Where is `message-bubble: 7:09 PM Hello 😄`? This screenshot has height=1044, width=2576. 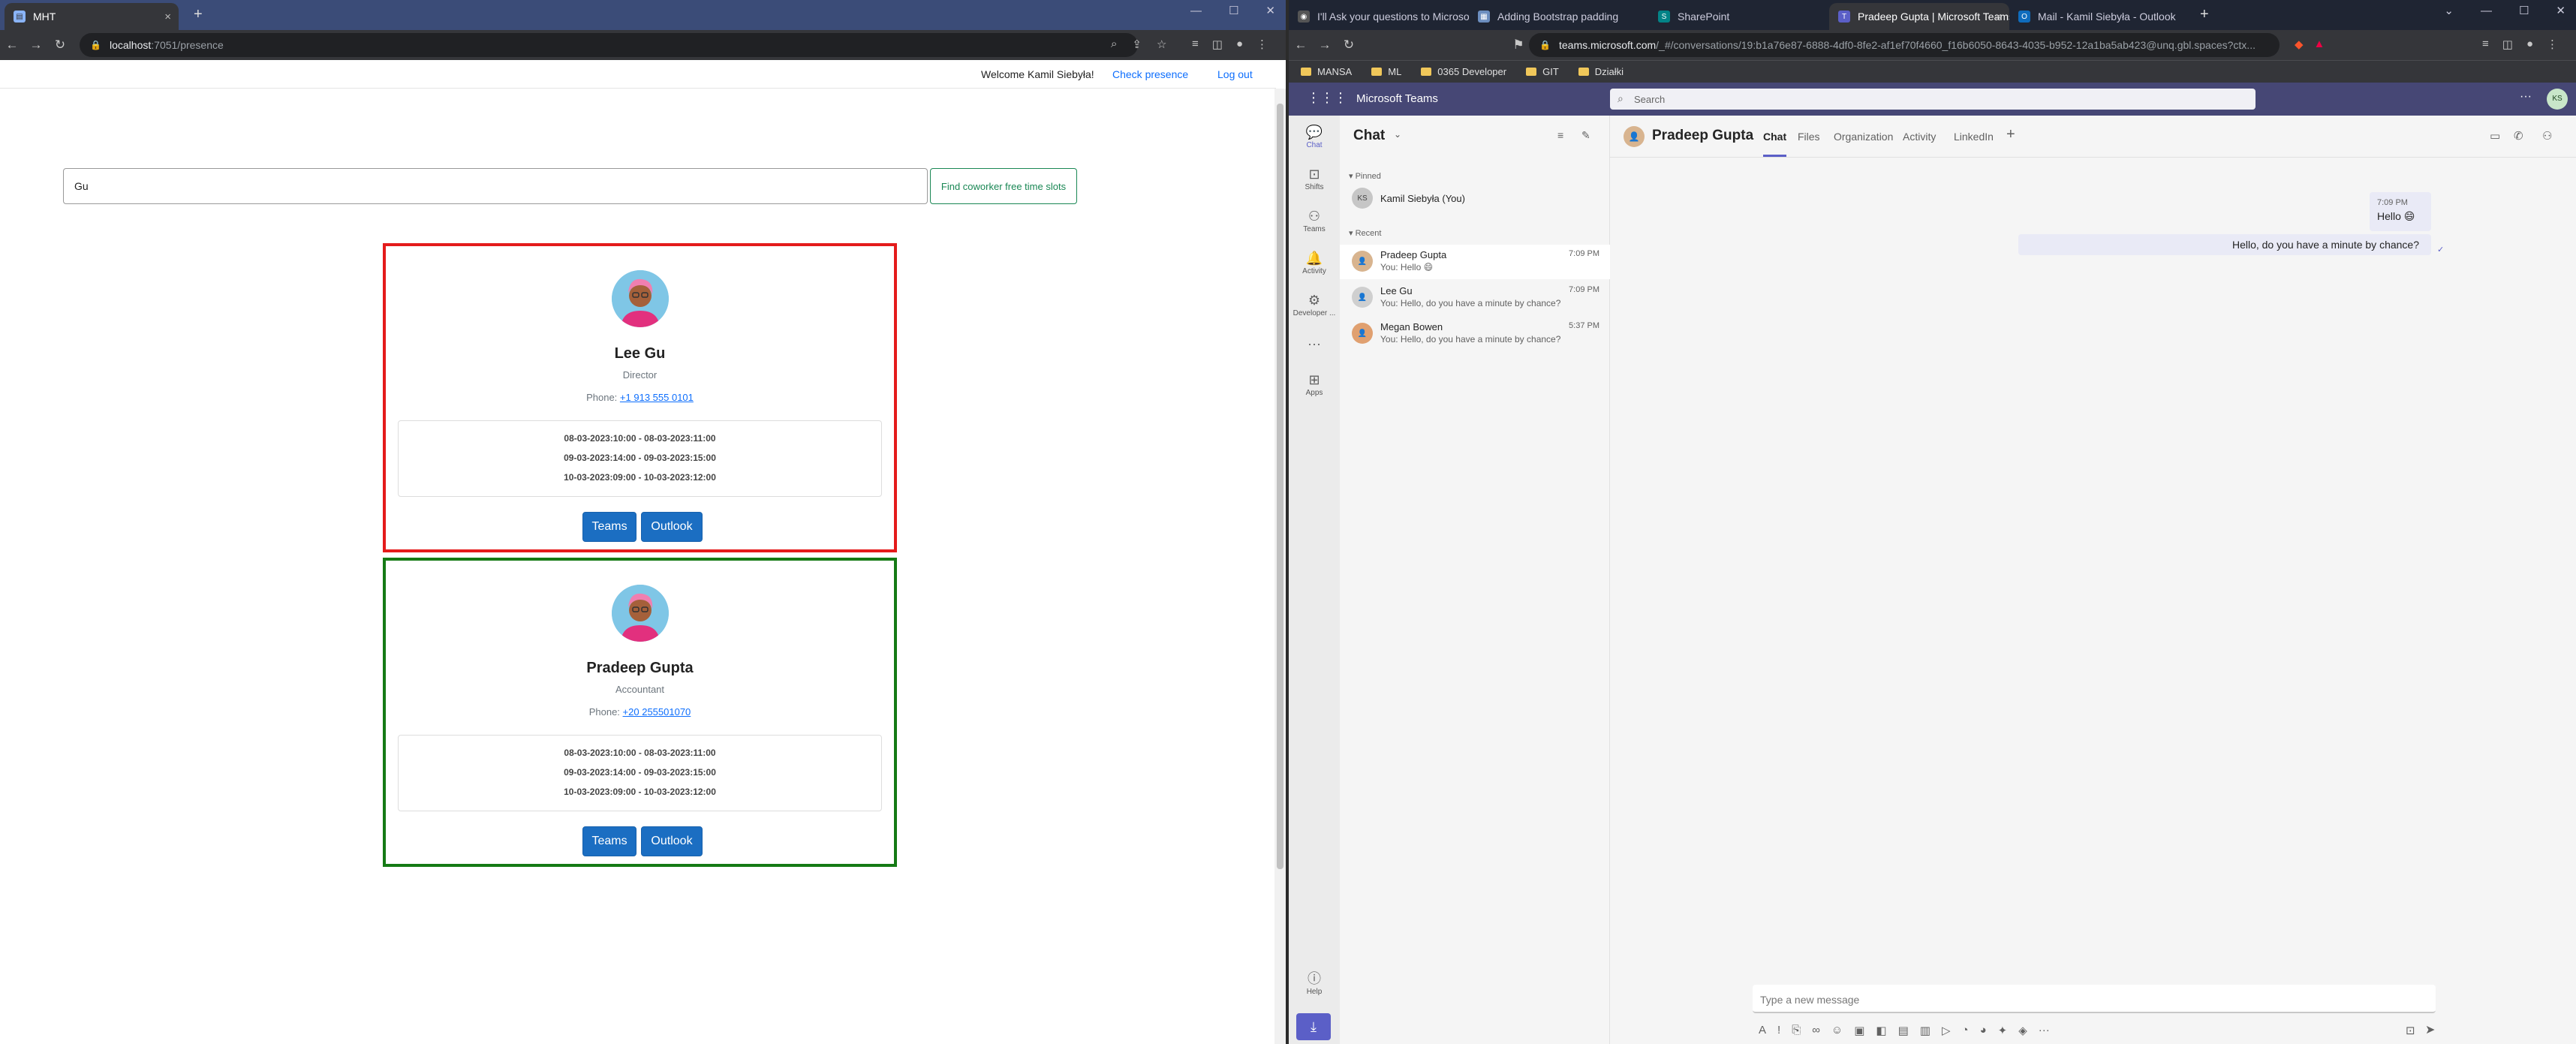
message-bubble: 7:09 PM Hello 😄 is located at coordinates (2400, 211).